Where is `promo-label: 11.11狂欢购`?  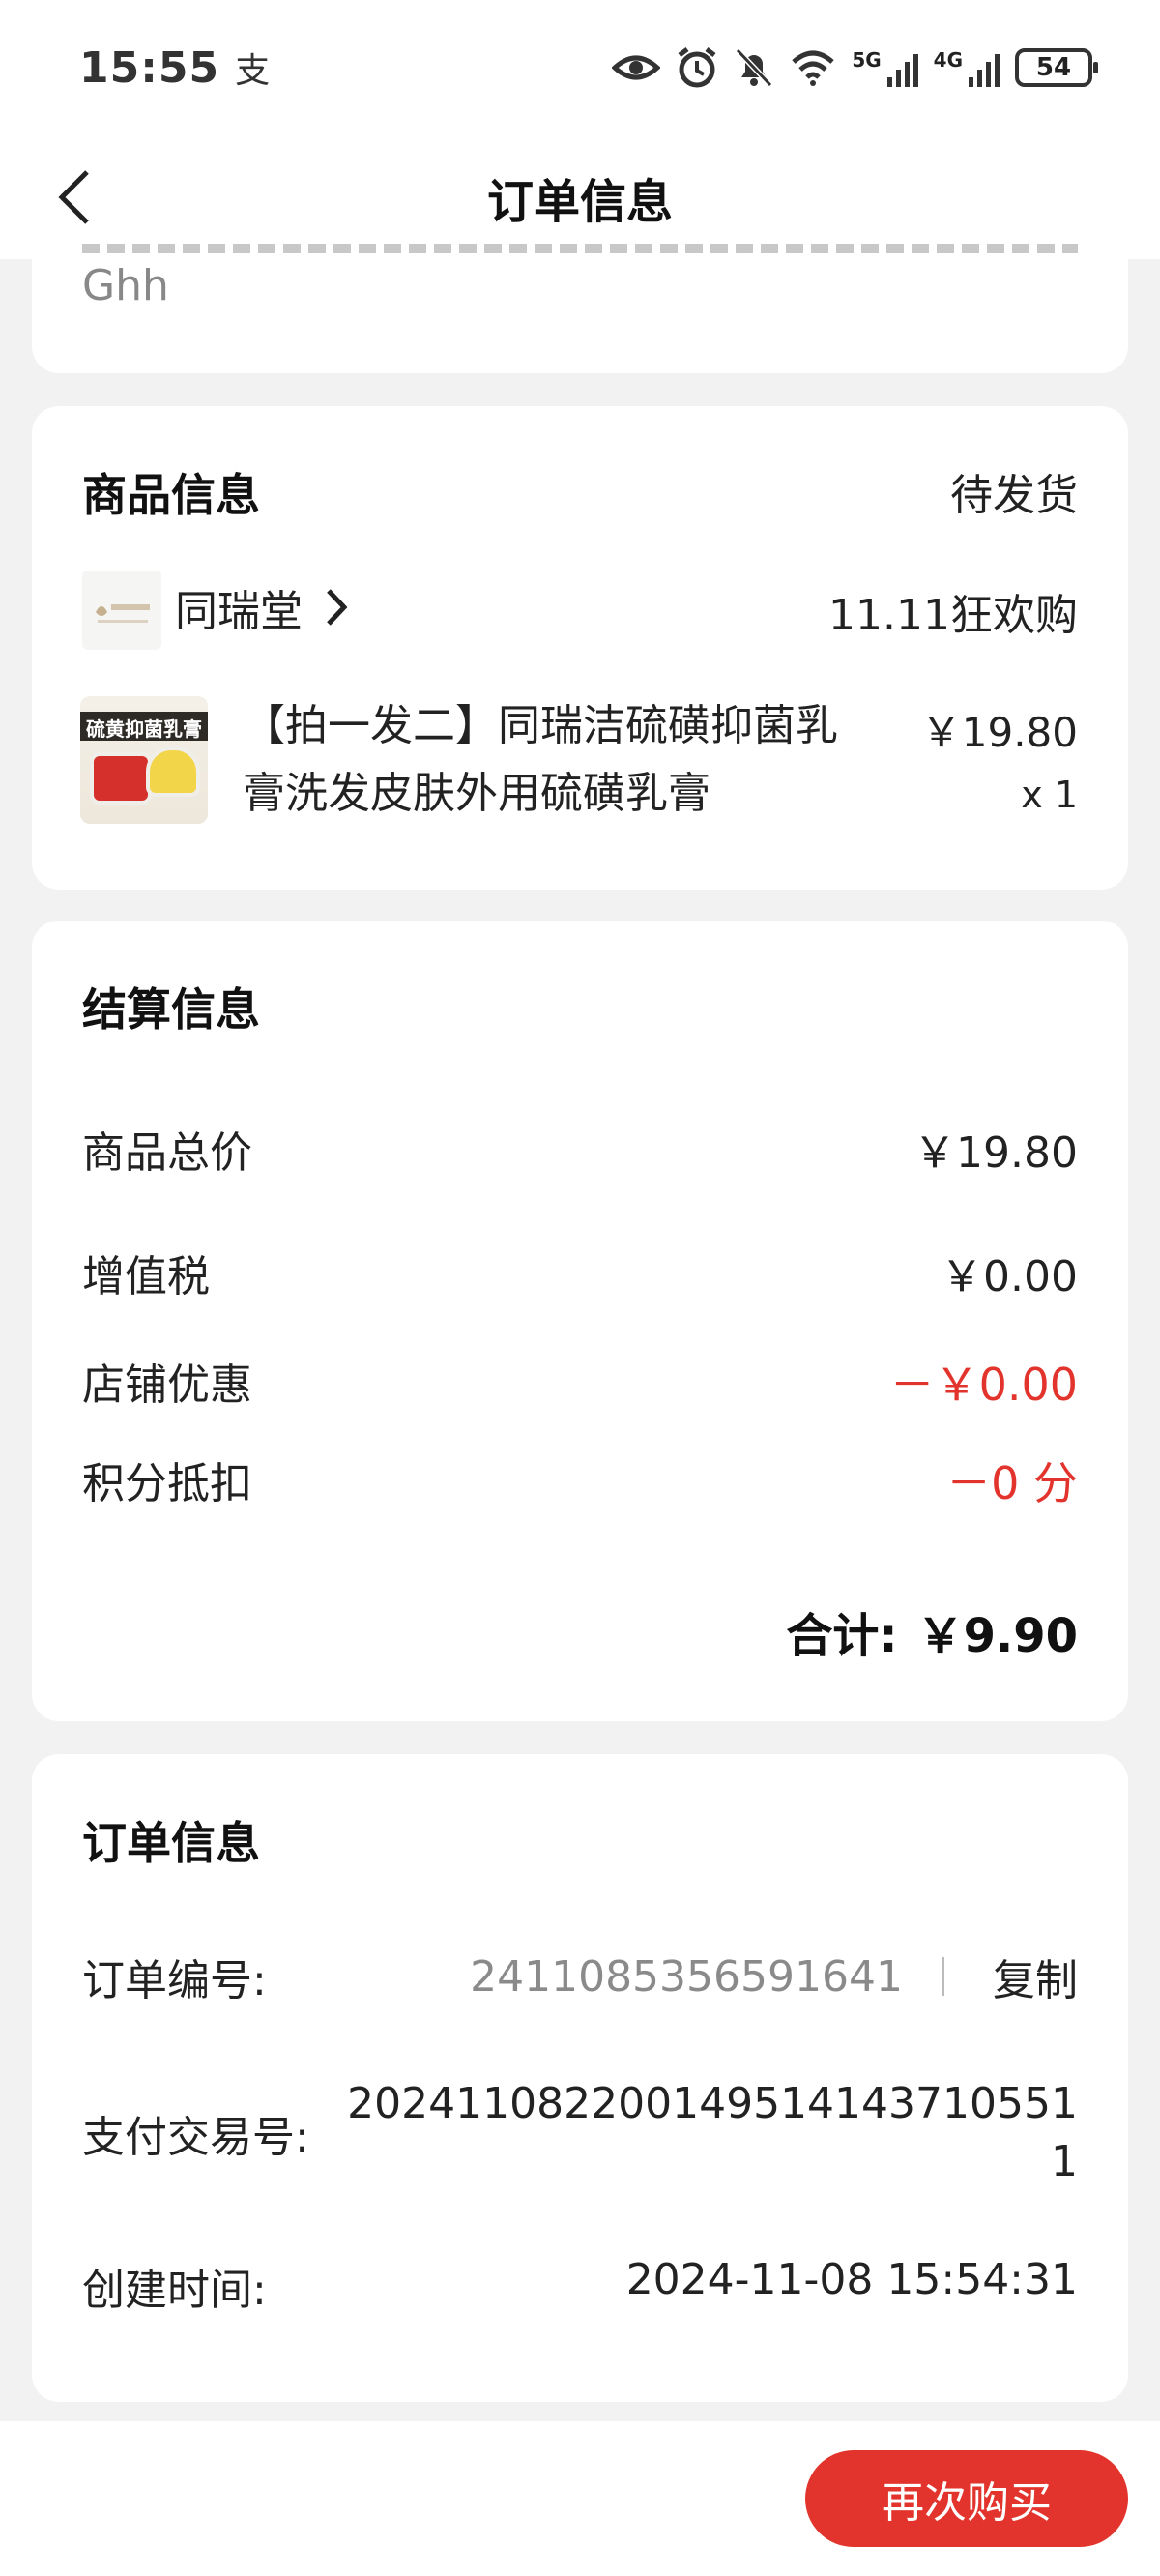
promo-label: 11.11狂欢购 is located at coordinates (953, 615).